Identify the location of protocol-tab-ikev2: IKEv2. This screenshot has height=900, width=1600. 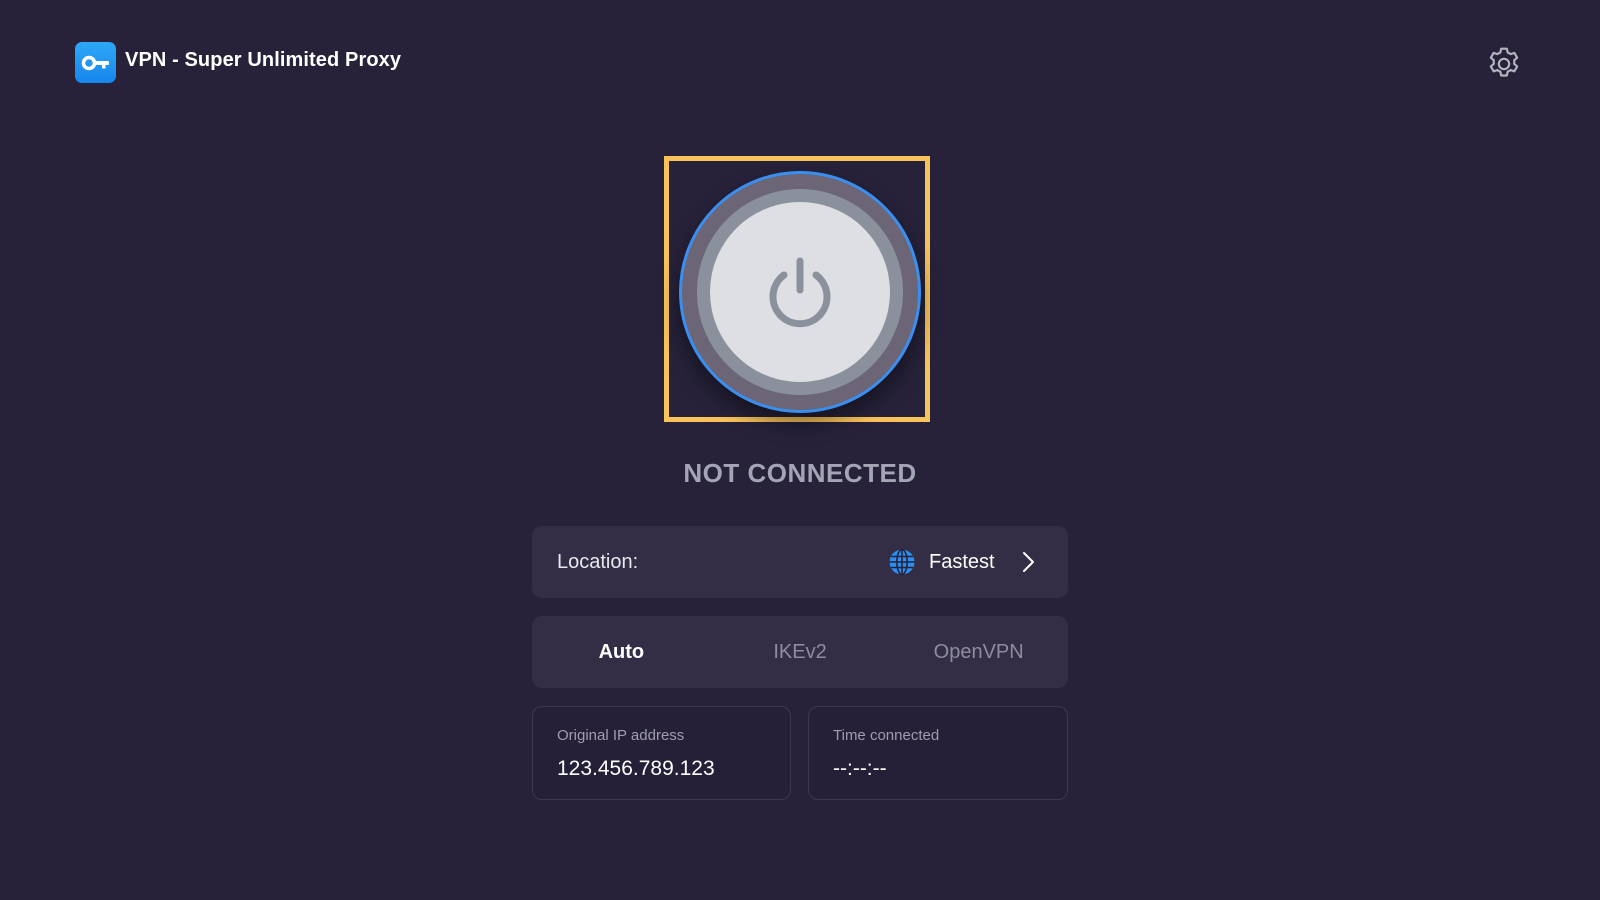
(800, 652).